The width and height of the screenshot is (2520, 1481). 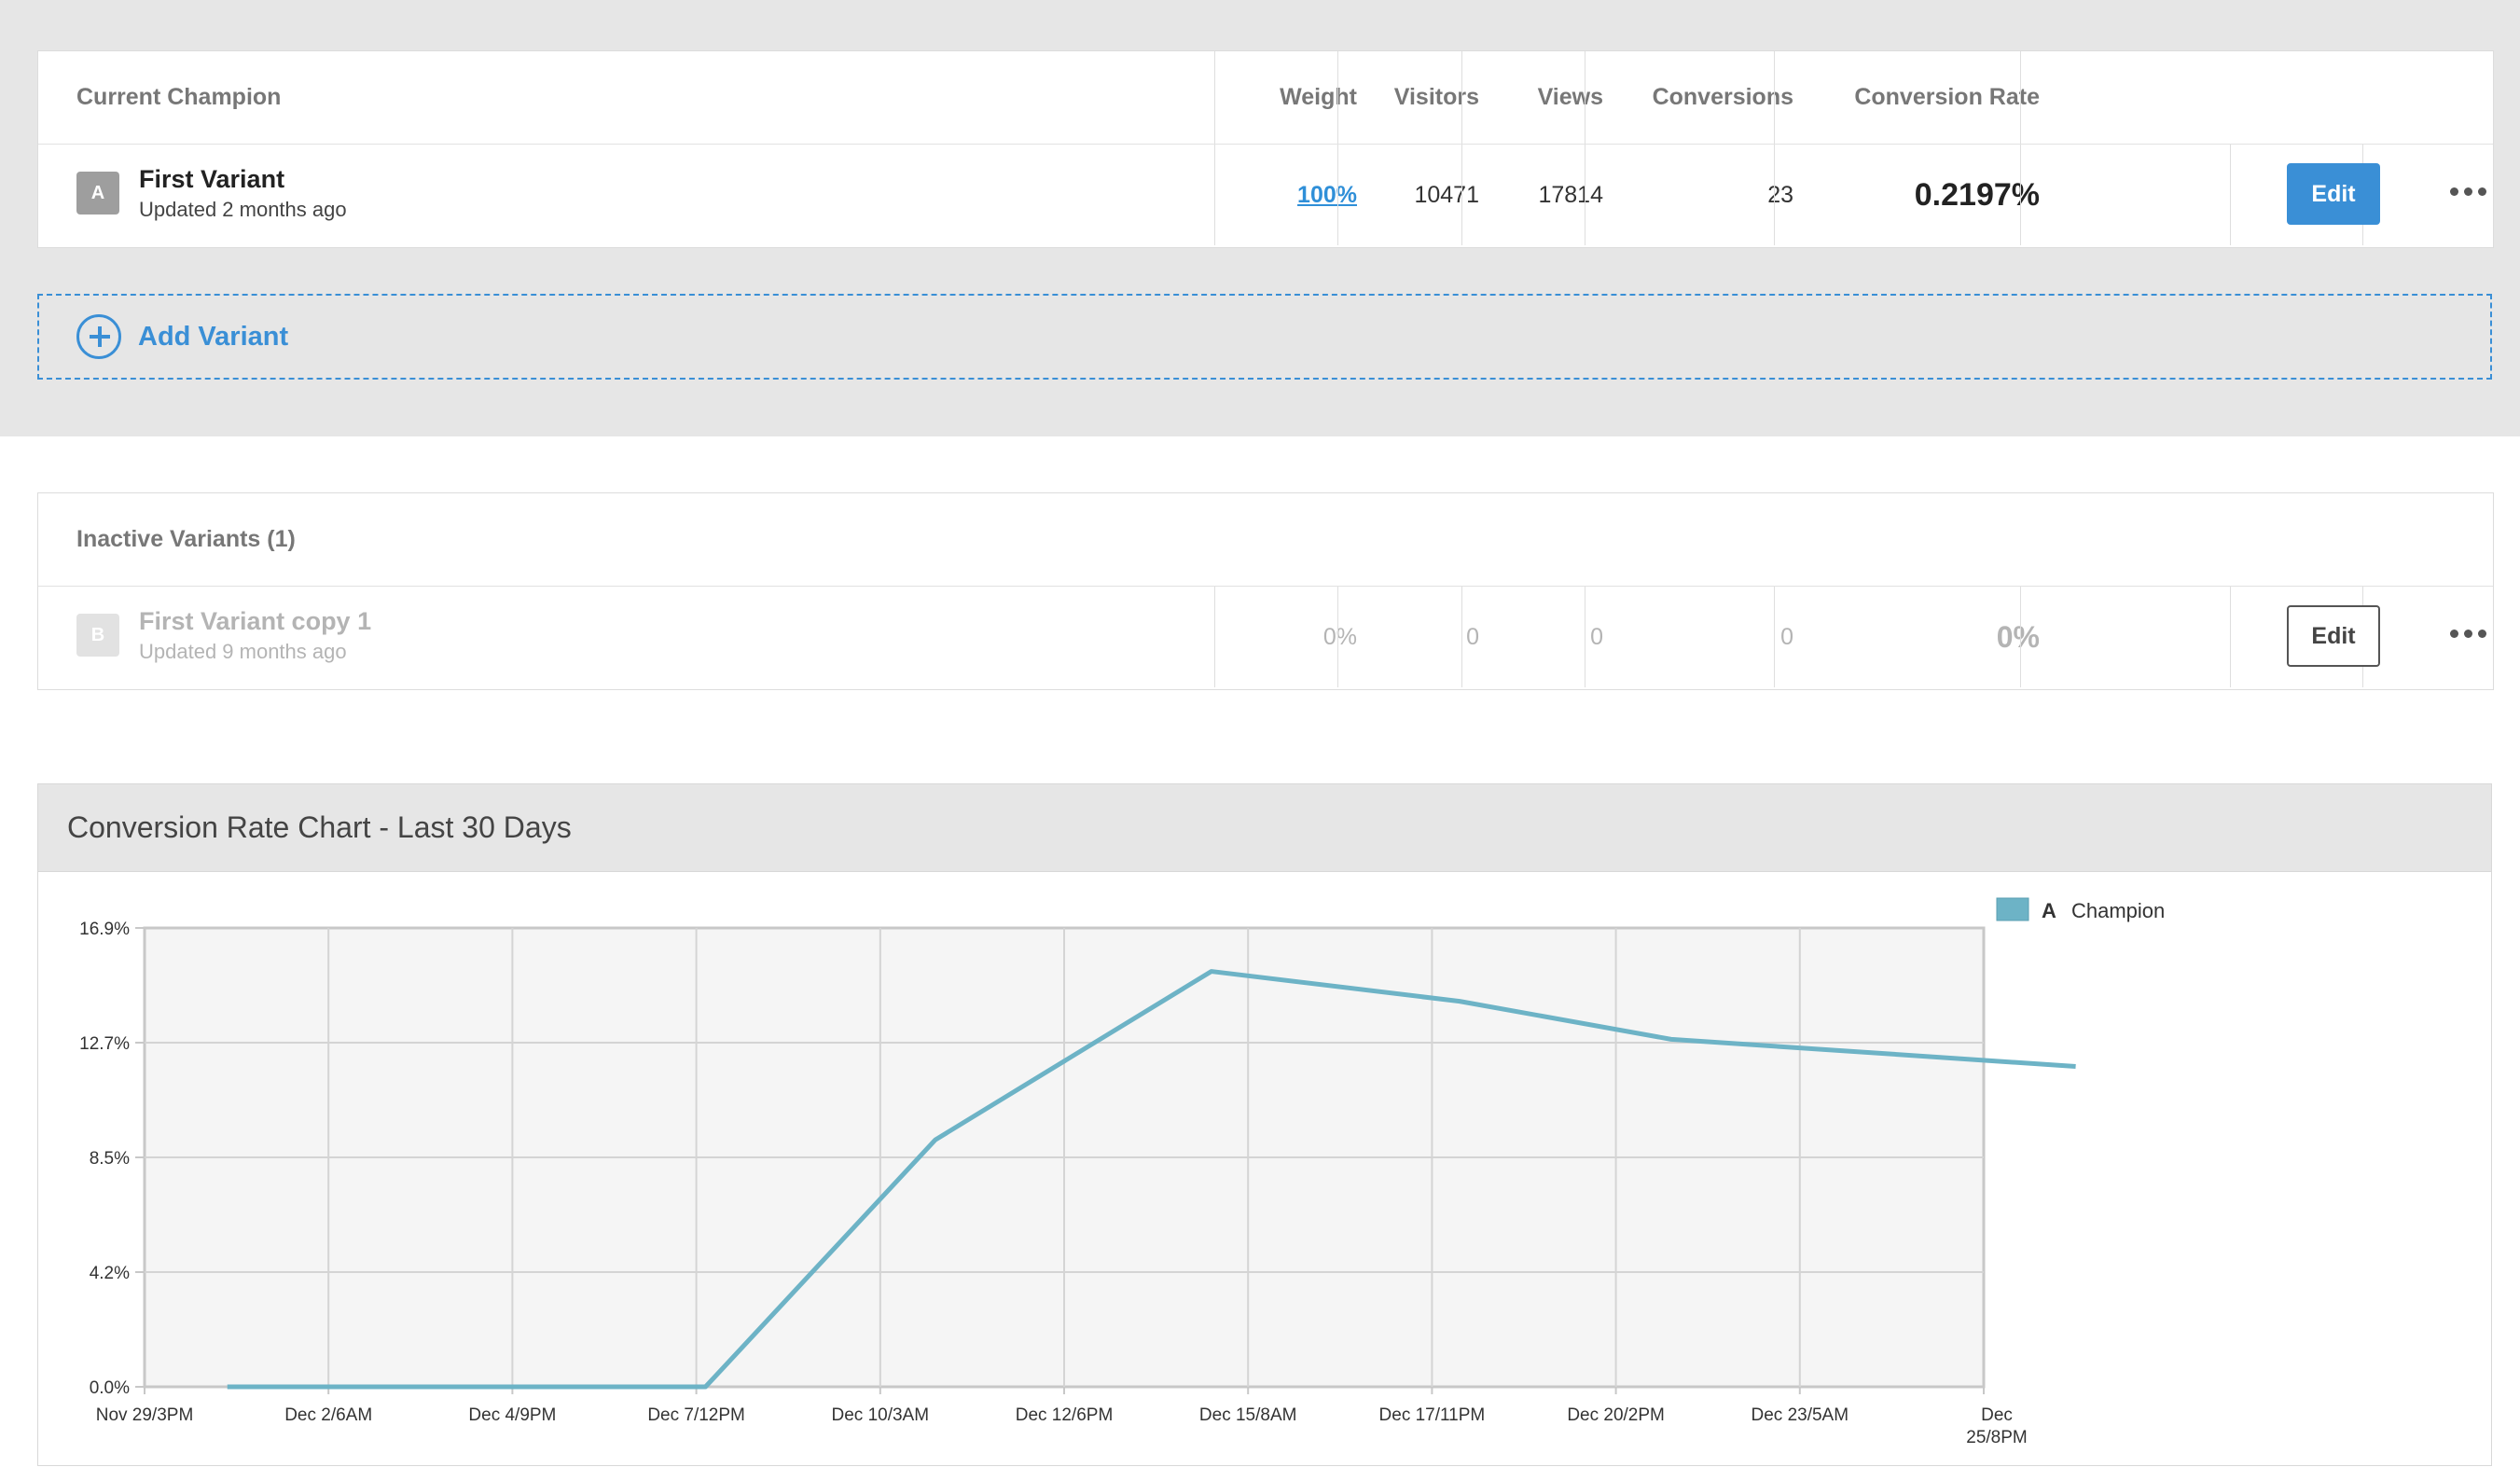 What do you see at coordinates (1722, 97) in the screenshot?
I see `header-conversions: Conversions` at bounding box center [1722, 97].